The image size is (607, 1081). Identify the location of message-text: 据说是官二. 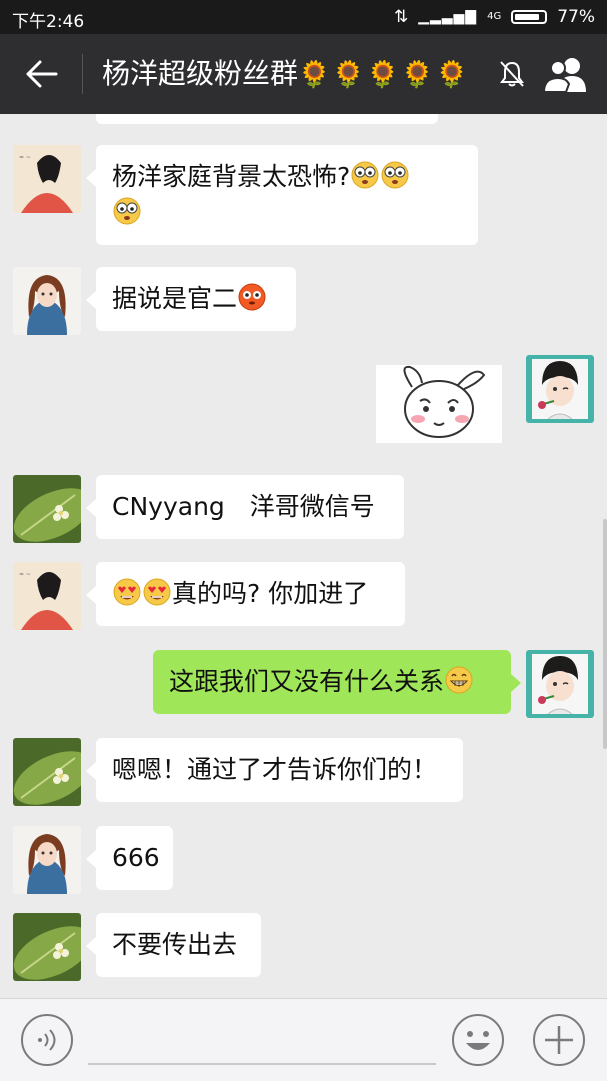
(175, 298).